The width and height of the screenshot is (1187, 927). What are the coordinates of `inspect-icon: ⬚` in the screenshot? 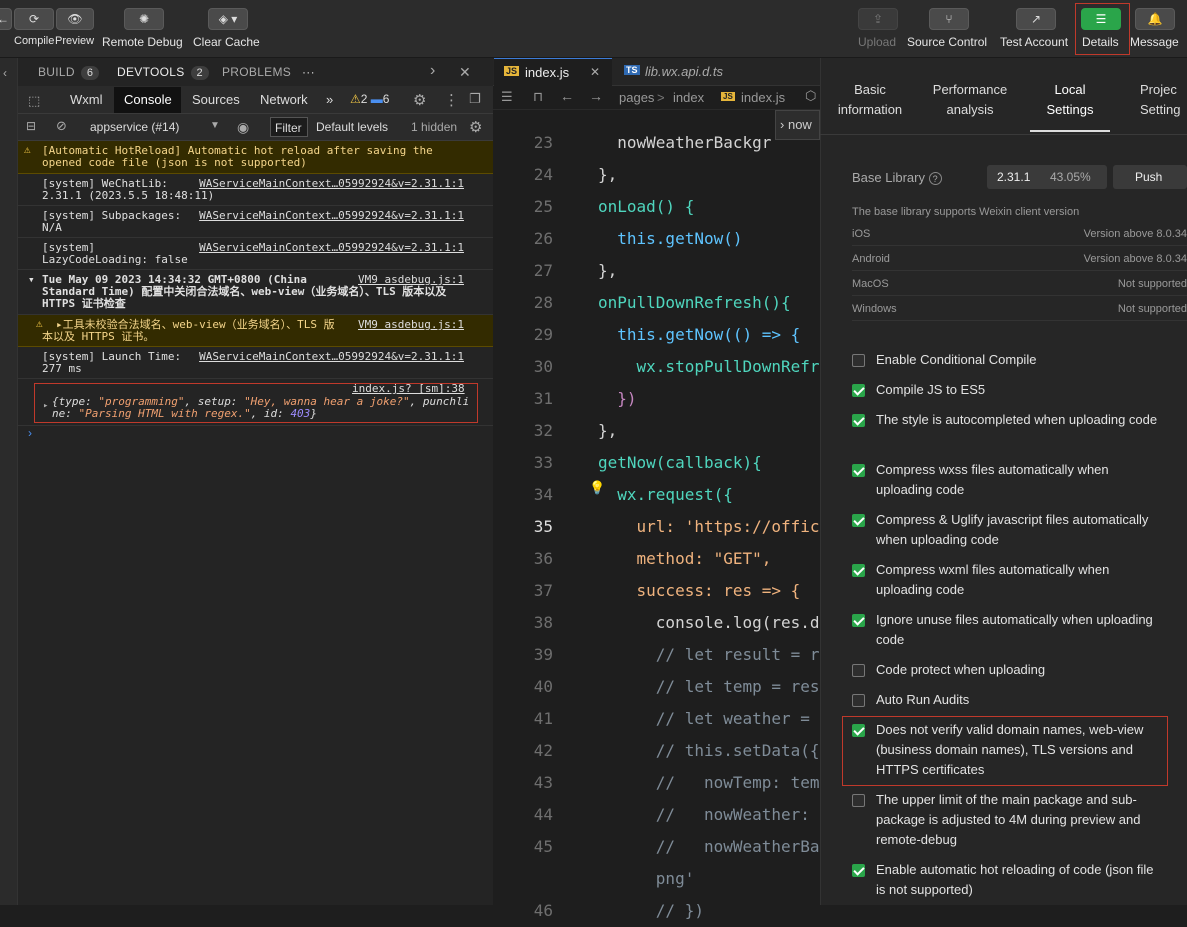 It's located at (34, 101).